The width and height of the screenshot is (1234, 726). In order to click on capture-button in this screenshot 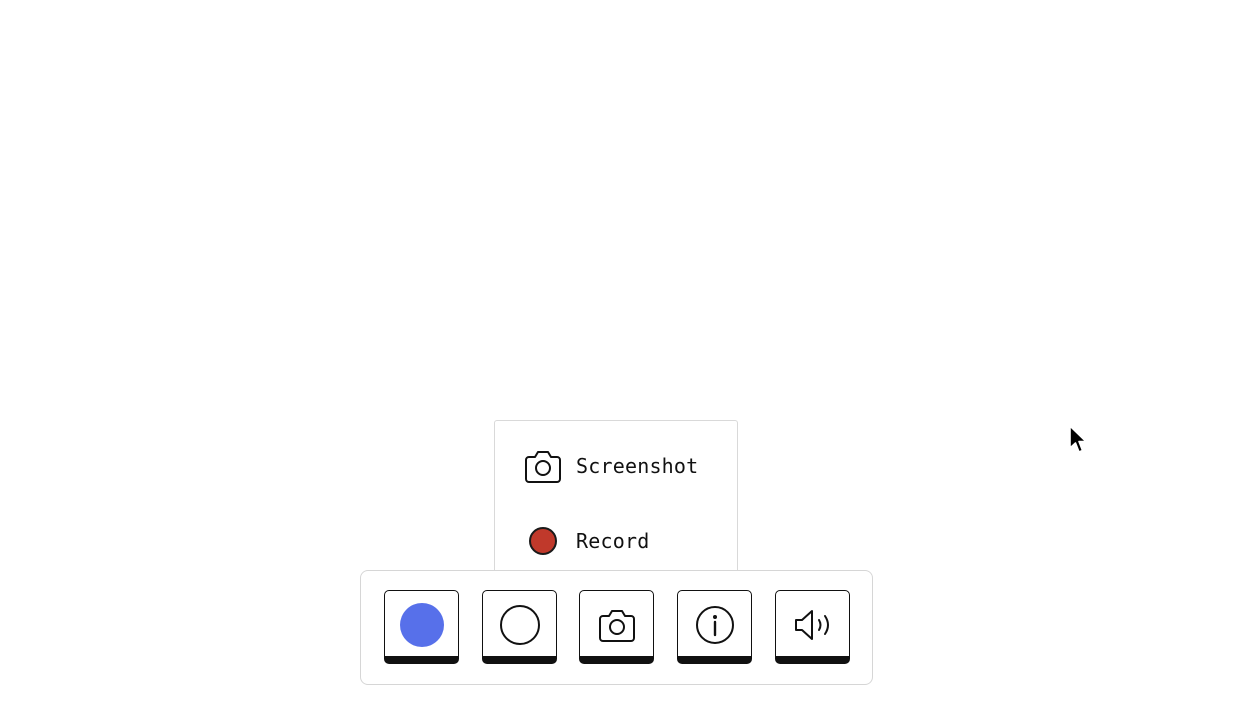, I will do `click(616, 627)`.